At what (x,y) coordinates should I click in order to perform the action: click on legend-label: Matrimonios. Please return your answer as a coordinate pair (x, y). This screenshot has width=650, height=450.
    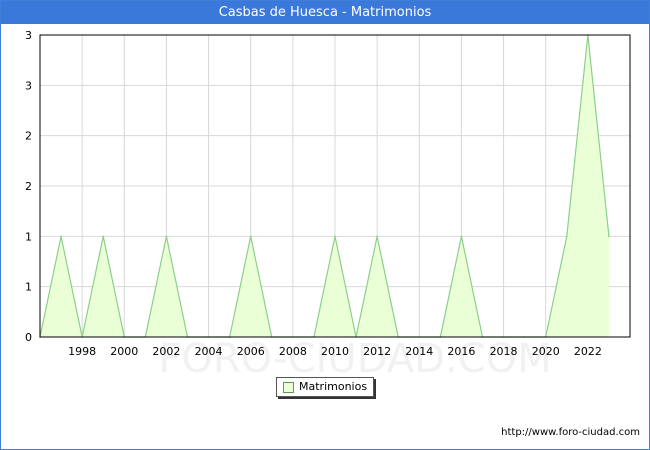
    Looking at the image, I should click on (333, 386).